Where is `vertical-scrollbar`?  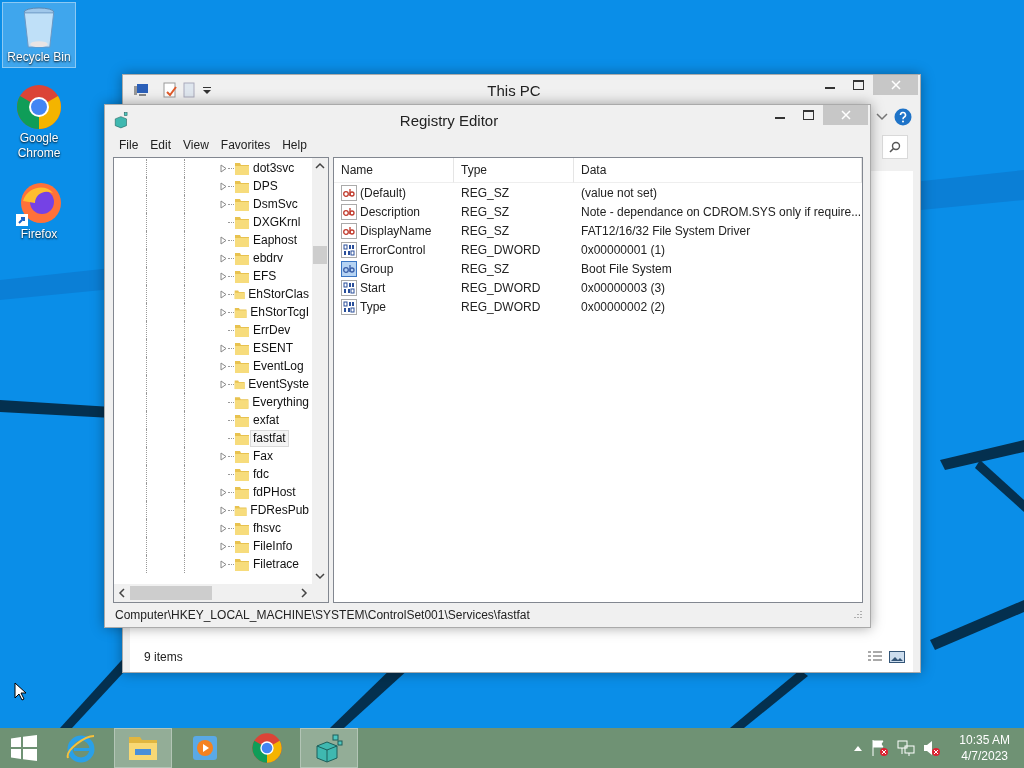 vertical-scrollbar is located at coordinates (320, 371).